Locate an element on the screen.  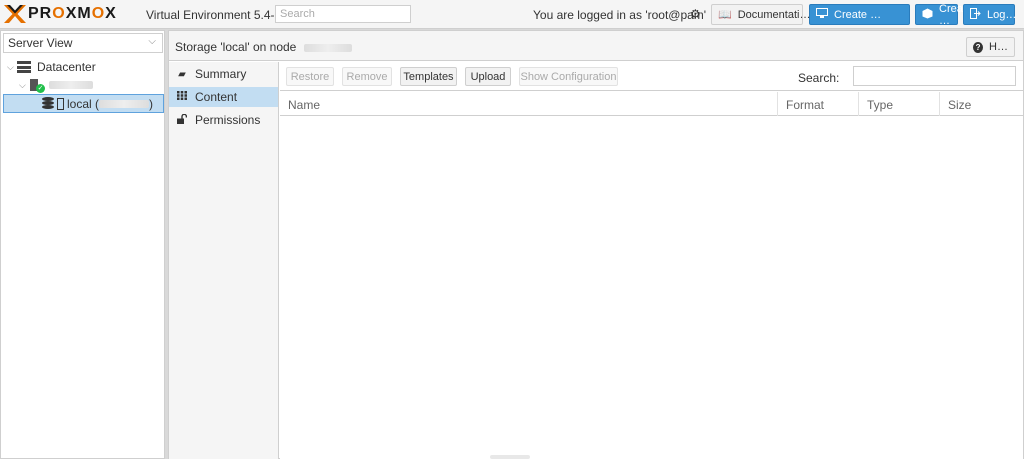
restore-button: Restore is located at coordinates (310, 76).